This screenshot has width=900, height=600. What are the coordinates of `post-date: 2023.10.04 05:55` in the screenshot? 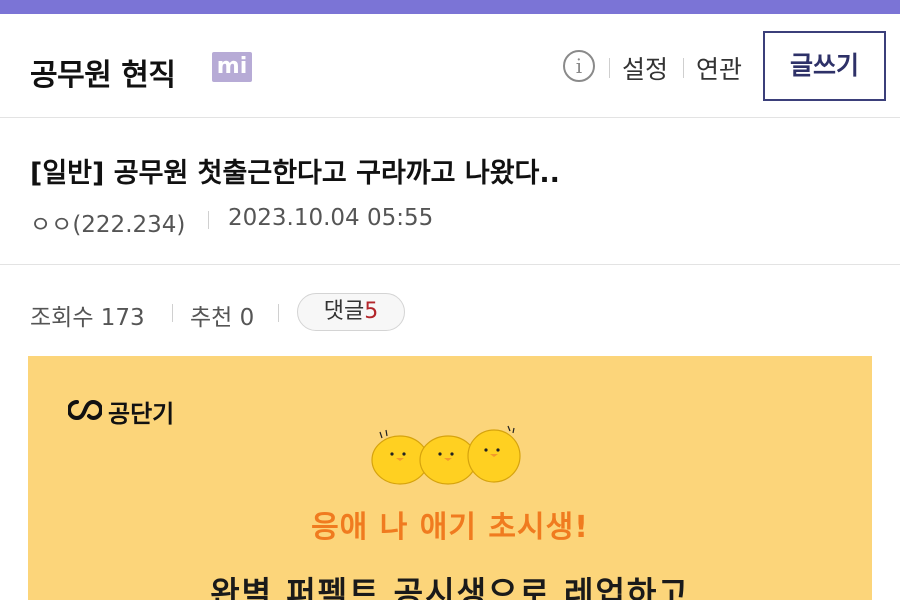 It's located at (331, 218).